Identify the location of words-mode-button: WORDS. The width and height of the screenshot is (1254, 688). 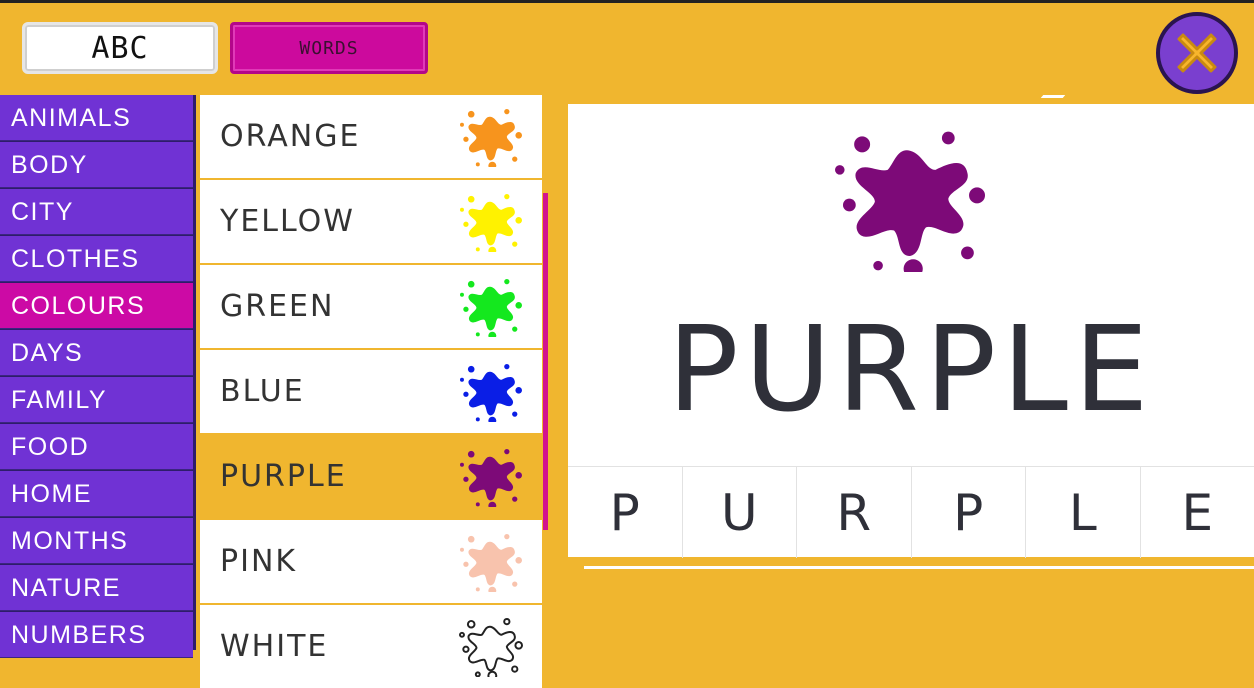
(329, 48).